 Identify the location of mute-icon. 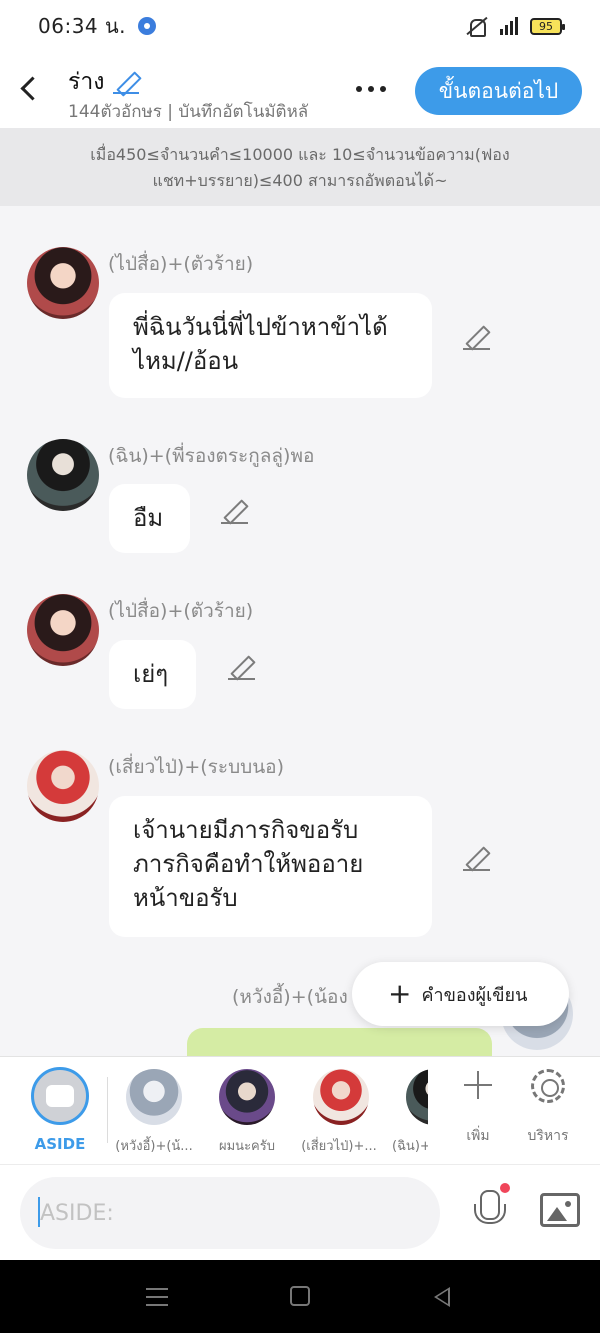
(476, 27).